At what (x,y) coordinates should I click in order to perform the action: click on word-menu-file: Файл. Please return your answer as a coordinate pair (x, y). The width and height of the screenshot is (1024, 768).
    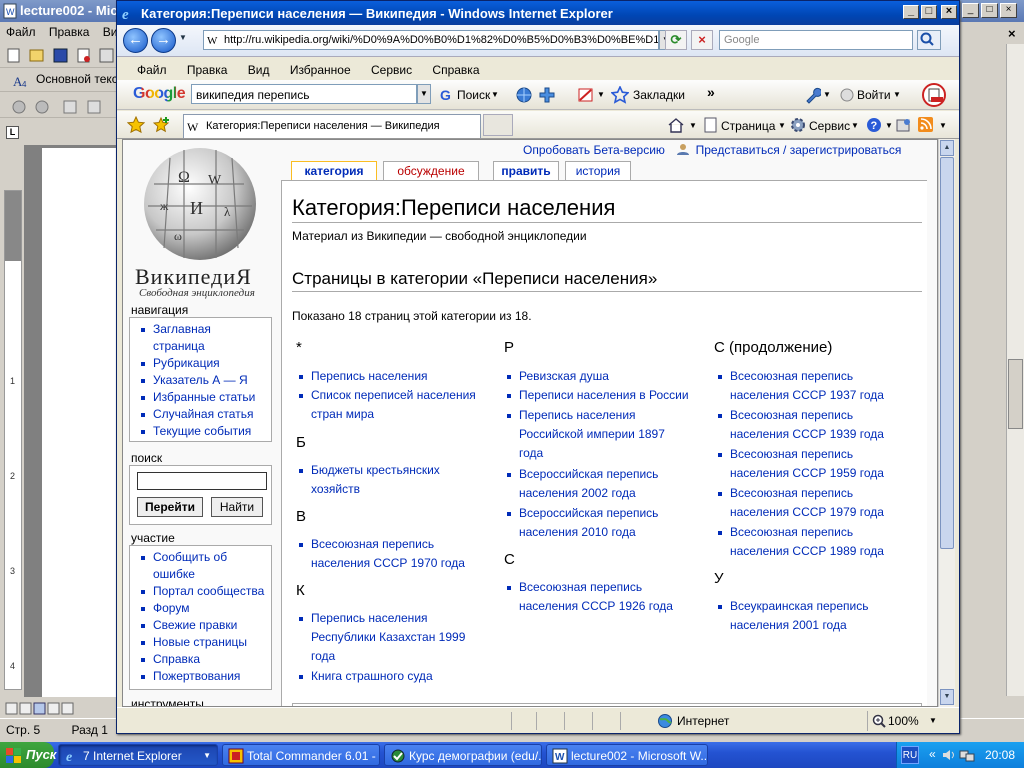
    Looking at the image, I should click on (21, 32).